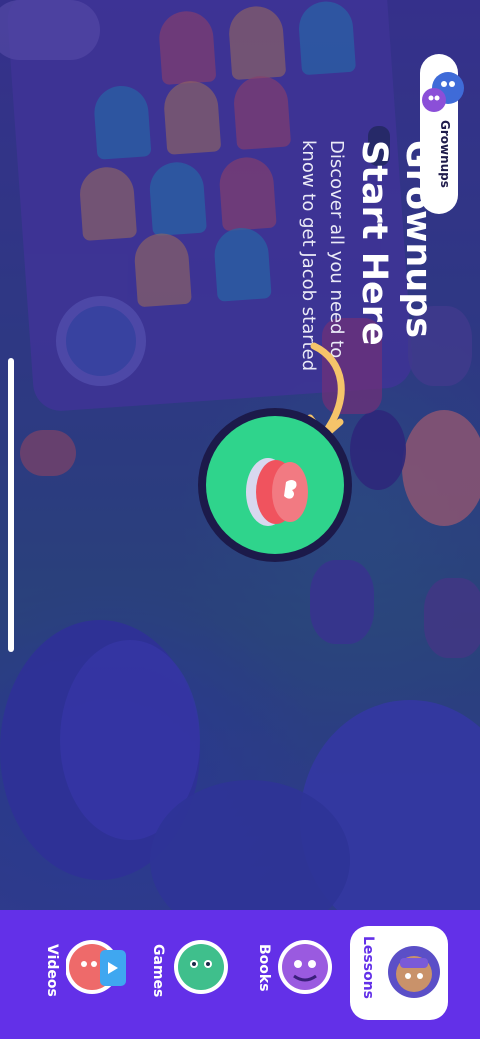 The image size is (480, 1039). Describe the element at coordinates (52, 970) in the screenshot. I see `nav-label-videos: Videos` at that location.